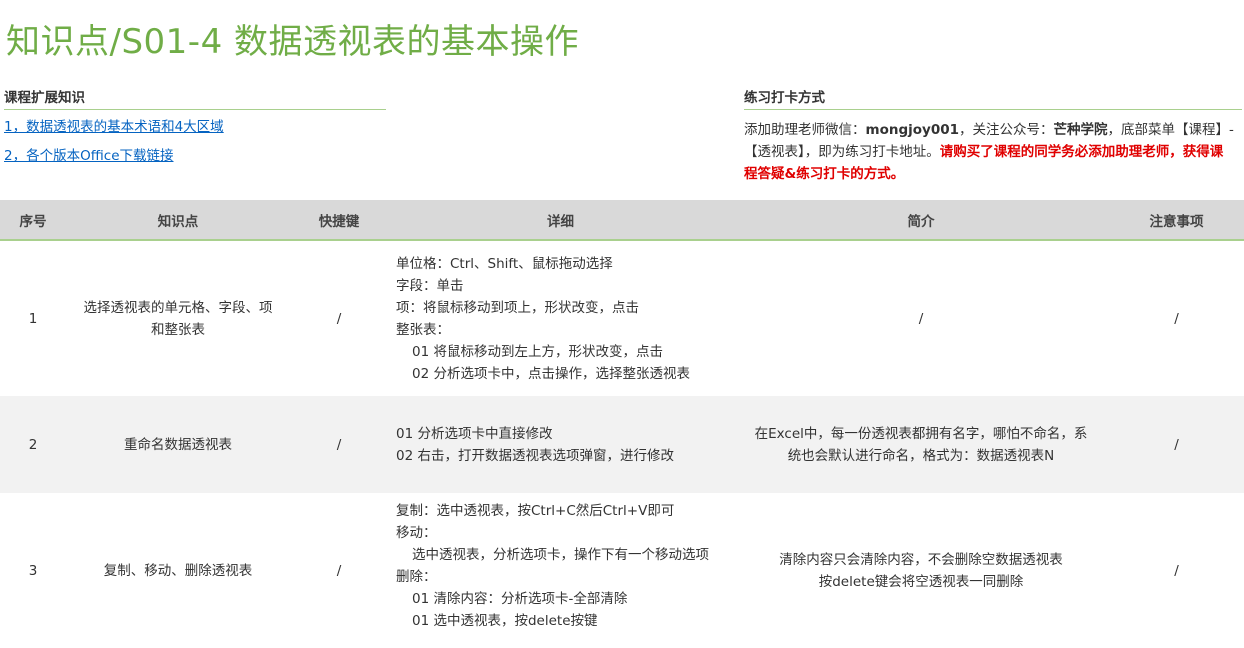 Image resolution: width=1244 pixels, height=648 pixels. Describe the element at coordinates (1080, 130) in the screenshot. I see `official-account-name: 芒种学院` at that location.